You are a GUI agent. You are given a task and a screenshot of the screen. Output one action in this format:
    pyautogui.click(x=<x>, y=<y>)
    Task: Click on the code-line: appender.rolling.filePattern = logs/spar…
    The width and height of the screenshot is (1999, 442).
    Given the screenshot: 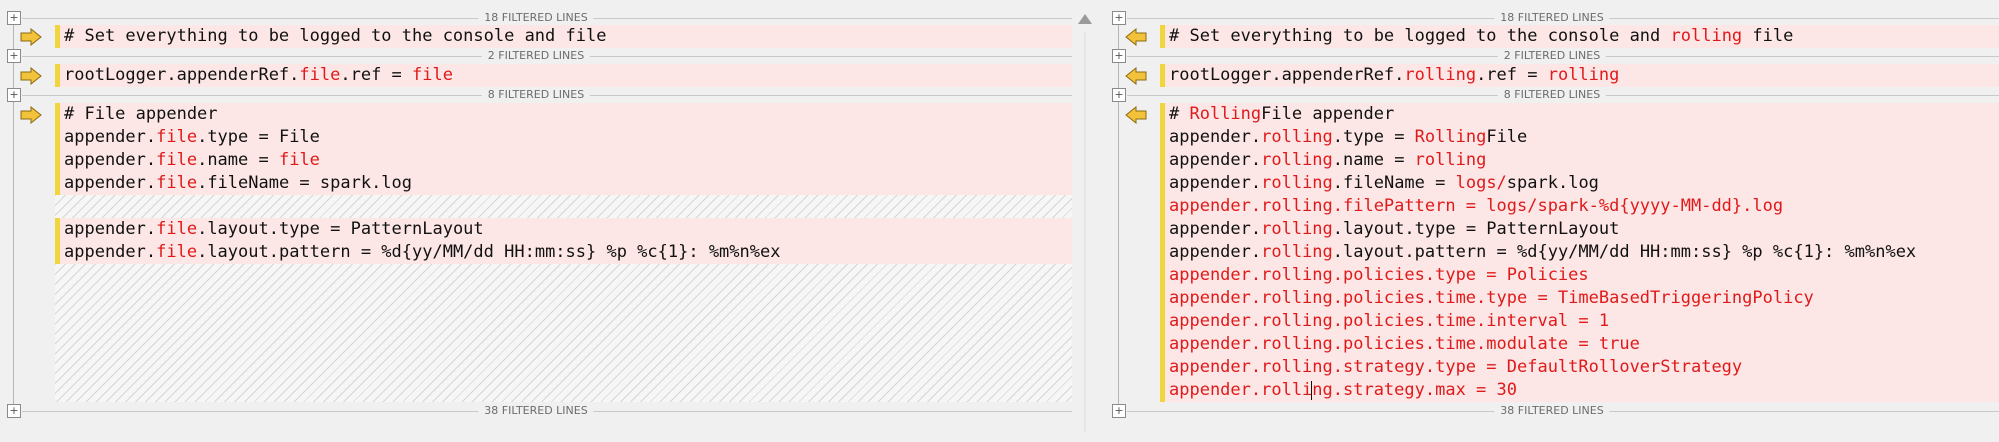 What is the action you would take?
    pyautogui.click(x=1476, y=206)
    